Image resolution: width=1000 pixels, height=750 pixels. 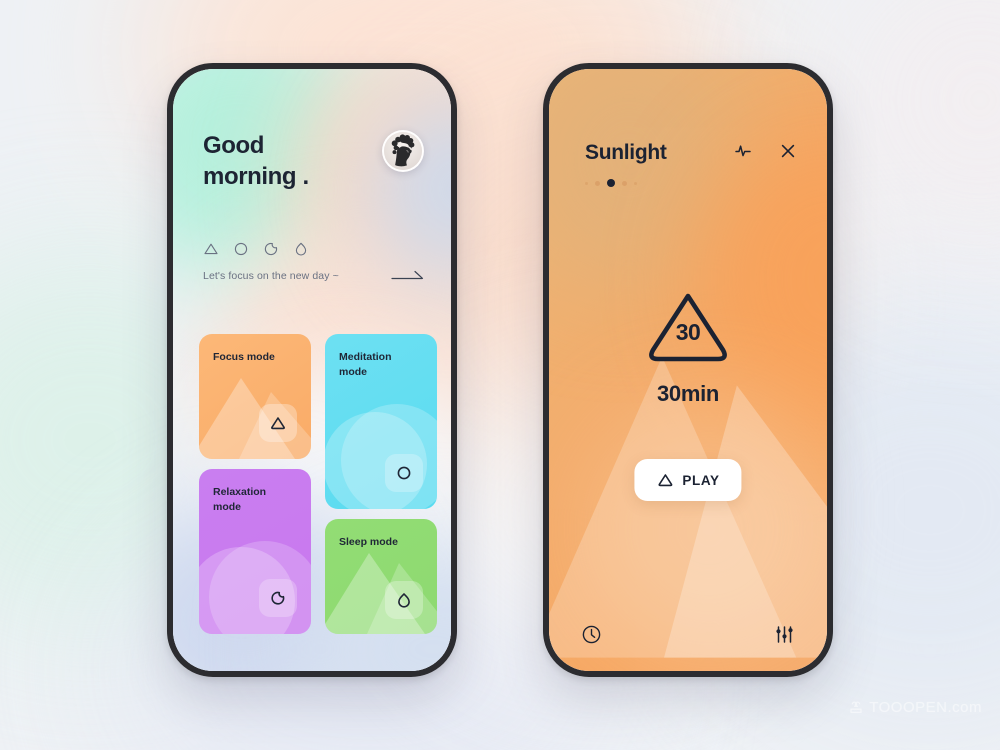 I want to click on player-title: Sunlight, so click(x=626, y=152).